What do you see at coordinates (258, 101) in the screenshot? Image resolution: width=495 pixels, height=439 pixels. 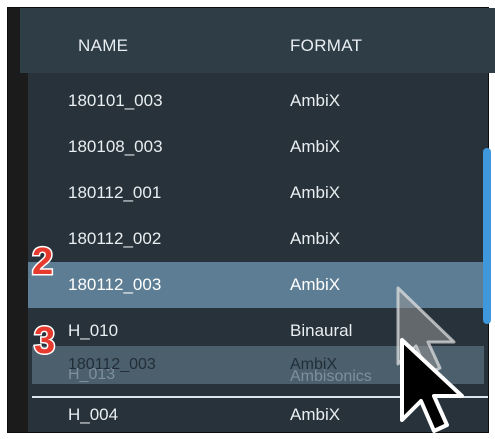 I see `list-item: 180101_003 AmbiX` at bounding box center [258, 101].